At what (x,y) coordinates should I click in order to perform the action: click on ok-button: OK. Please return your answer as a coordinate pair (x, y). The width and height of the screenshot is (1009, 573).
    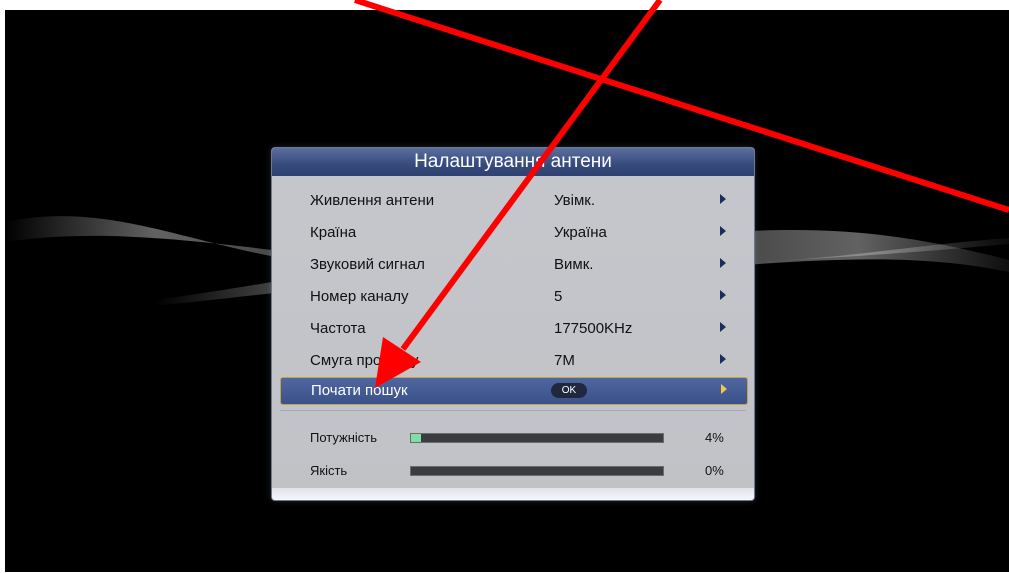
    Looking at the image, I should click on (569, 390).